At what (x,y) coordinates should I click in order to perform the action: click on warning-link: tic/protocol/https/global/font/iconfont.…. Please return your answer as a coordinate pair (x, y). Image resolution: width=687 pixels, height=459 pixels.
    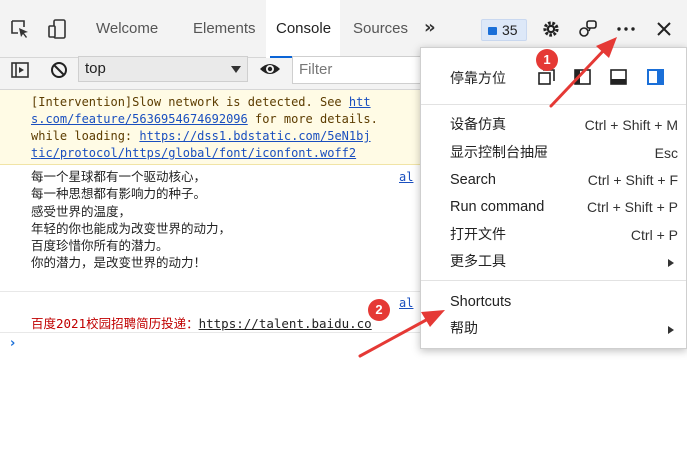
    Looking at the image, I should click on (193, 153).